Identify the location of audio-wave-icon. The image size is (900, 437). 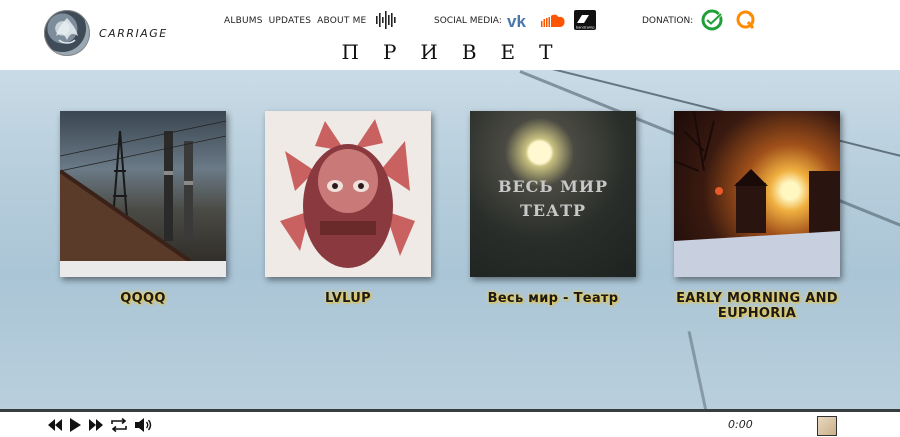
(386, 20).